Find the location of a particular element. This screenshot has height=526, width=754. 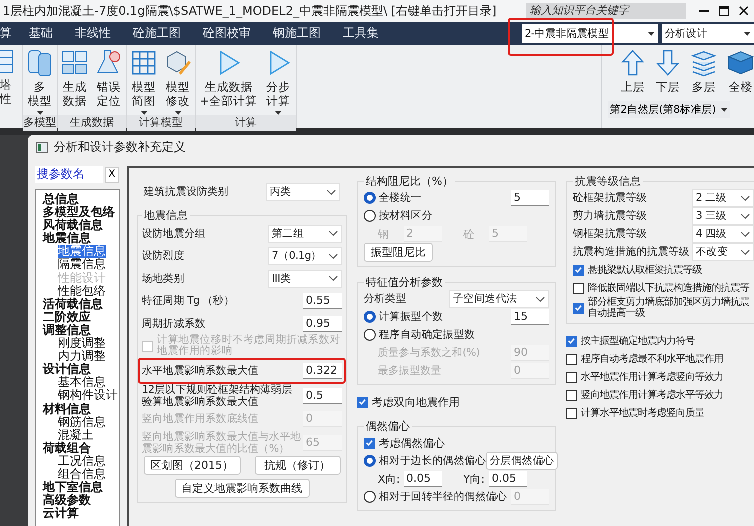

search-field: 搜参数名 is located at coordinates (69, 174).